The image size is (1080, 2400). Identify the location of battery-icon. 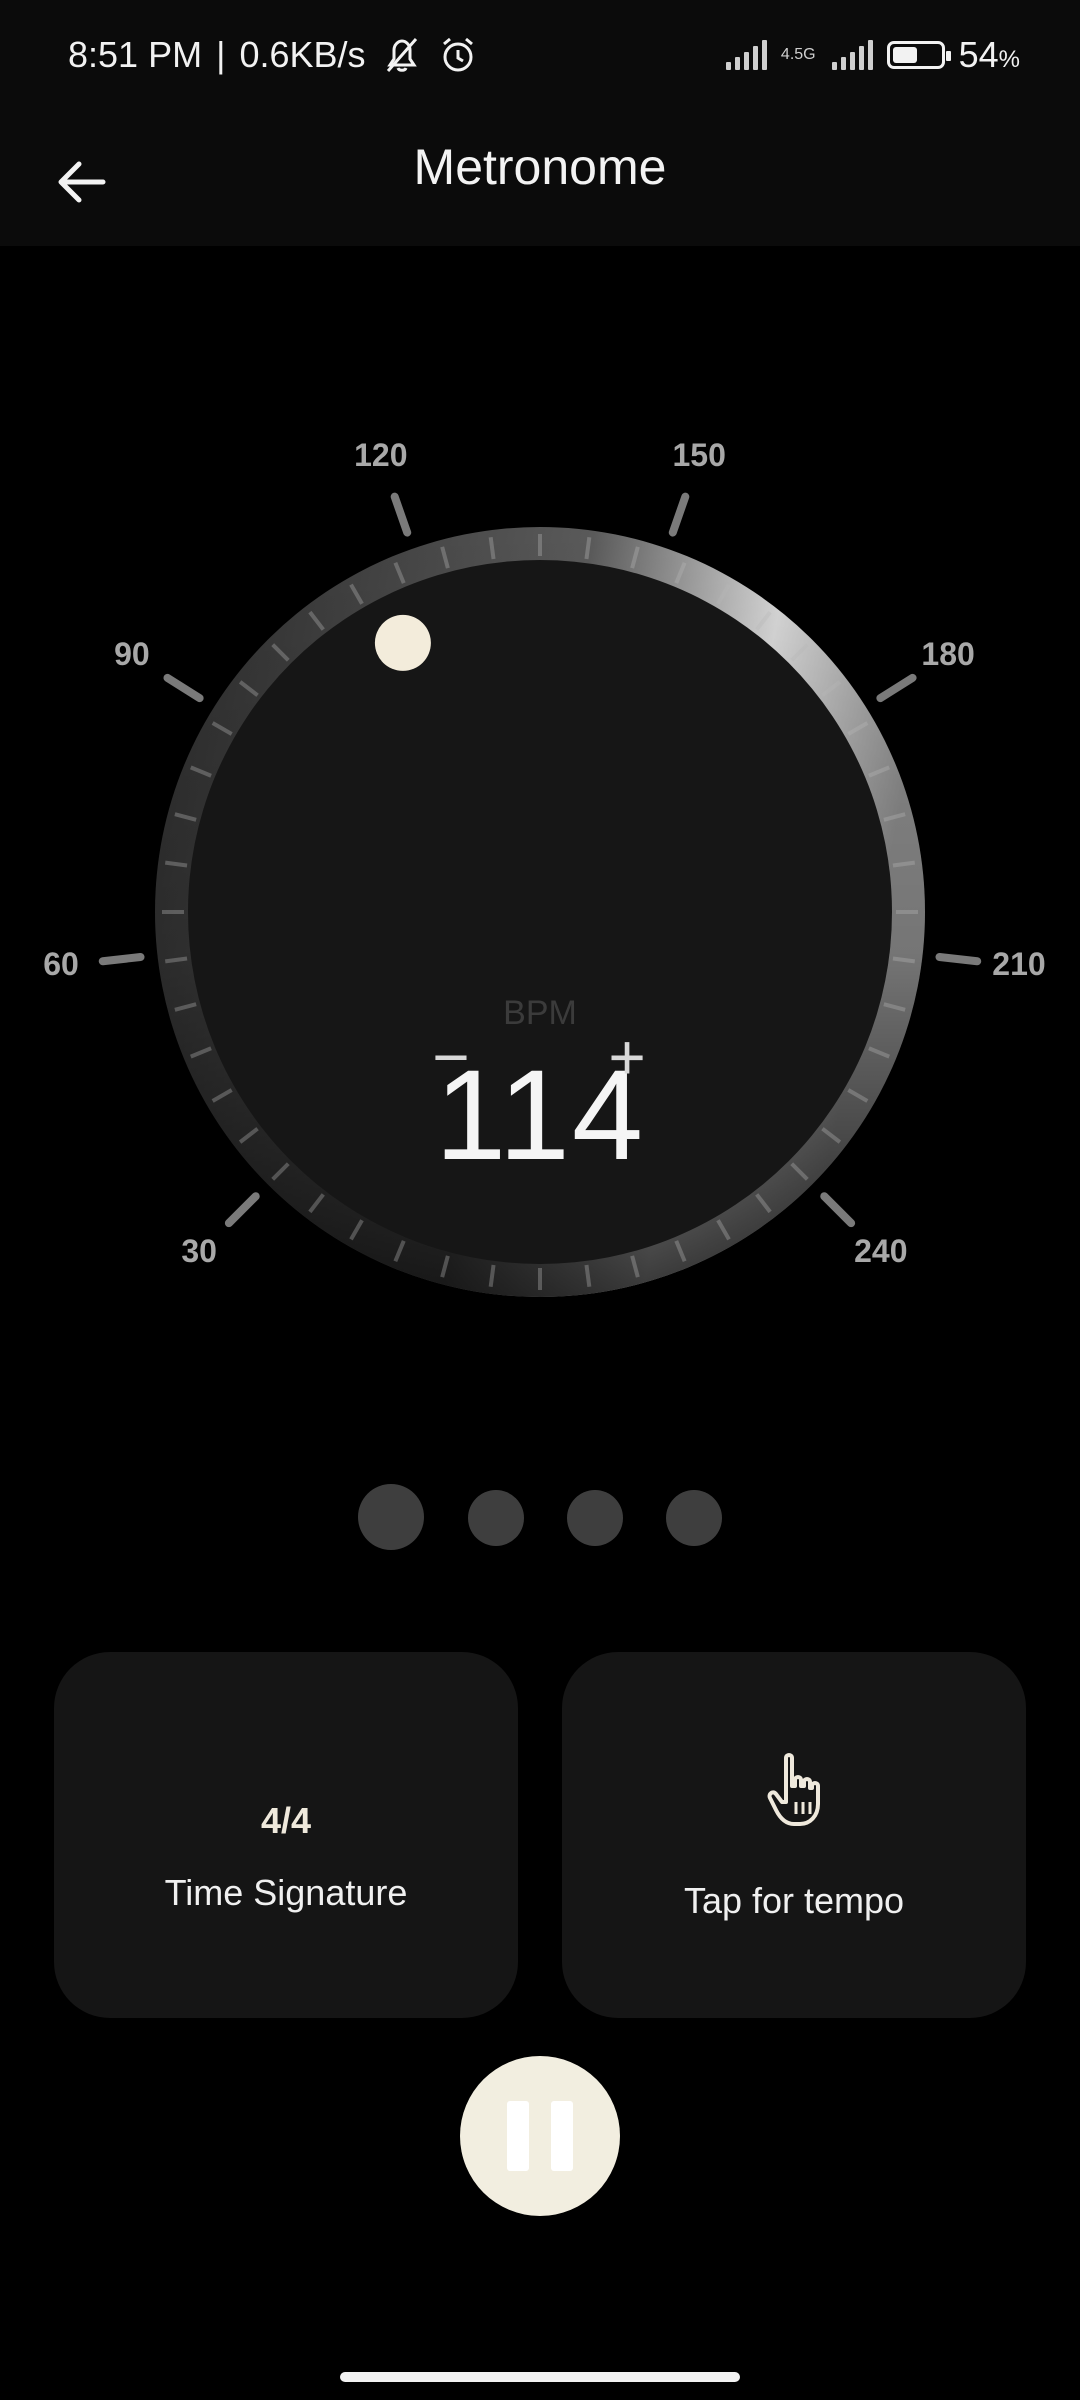
(918, 55).